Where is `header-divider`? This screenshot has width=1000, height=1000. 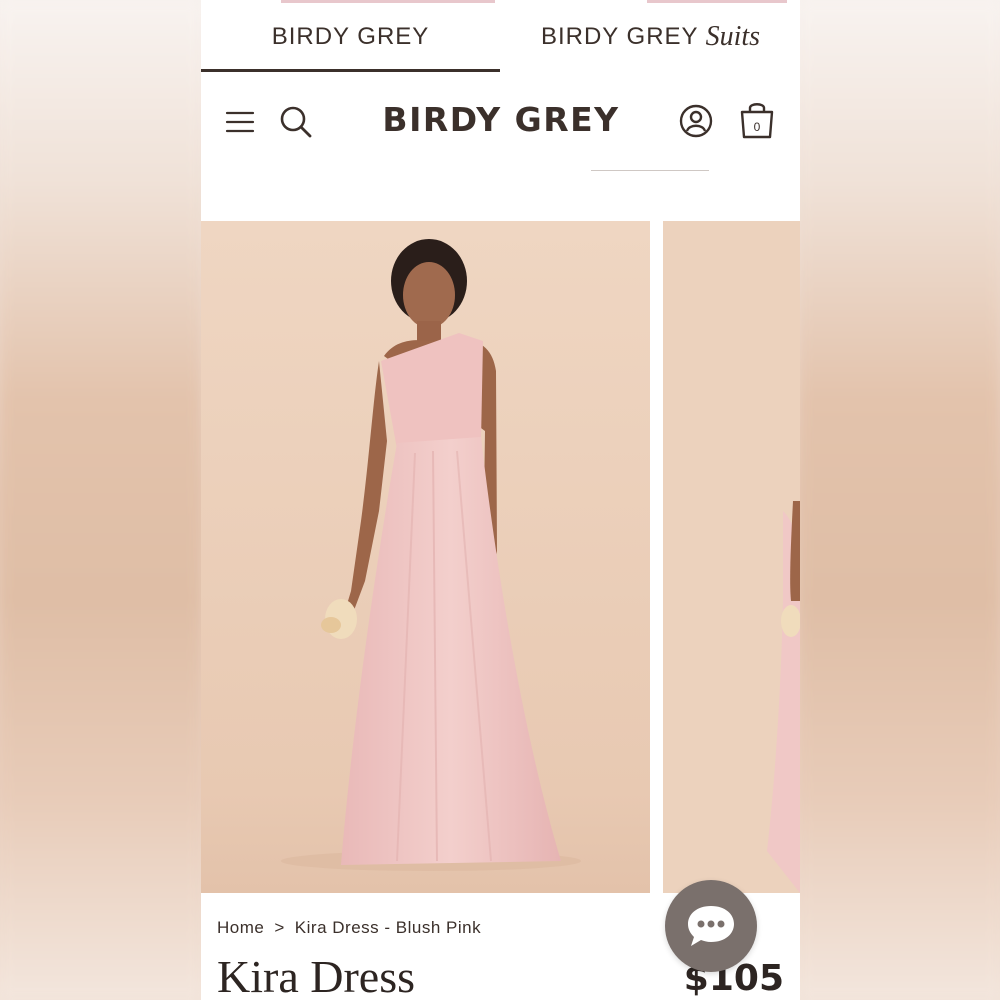 header-divider is located at coordinates (650, 170).